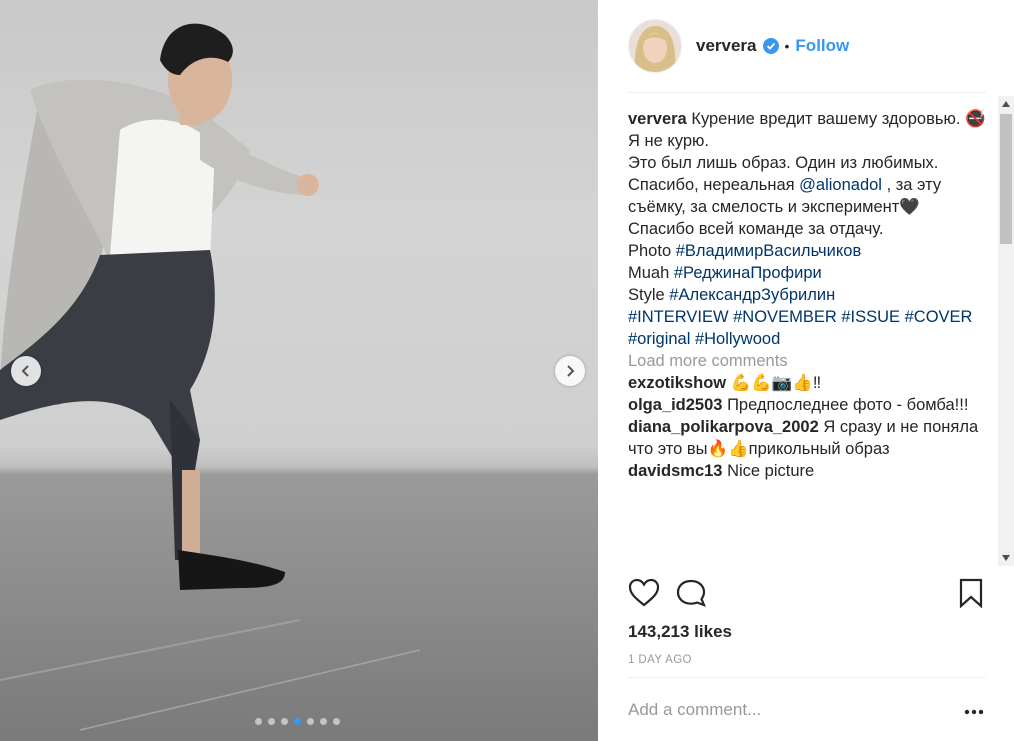 This screenshot has height=741, width=1014. Describe the element at coordinates (692, 595) in the screenshot. I see `comment-bubble-icon` at that location.